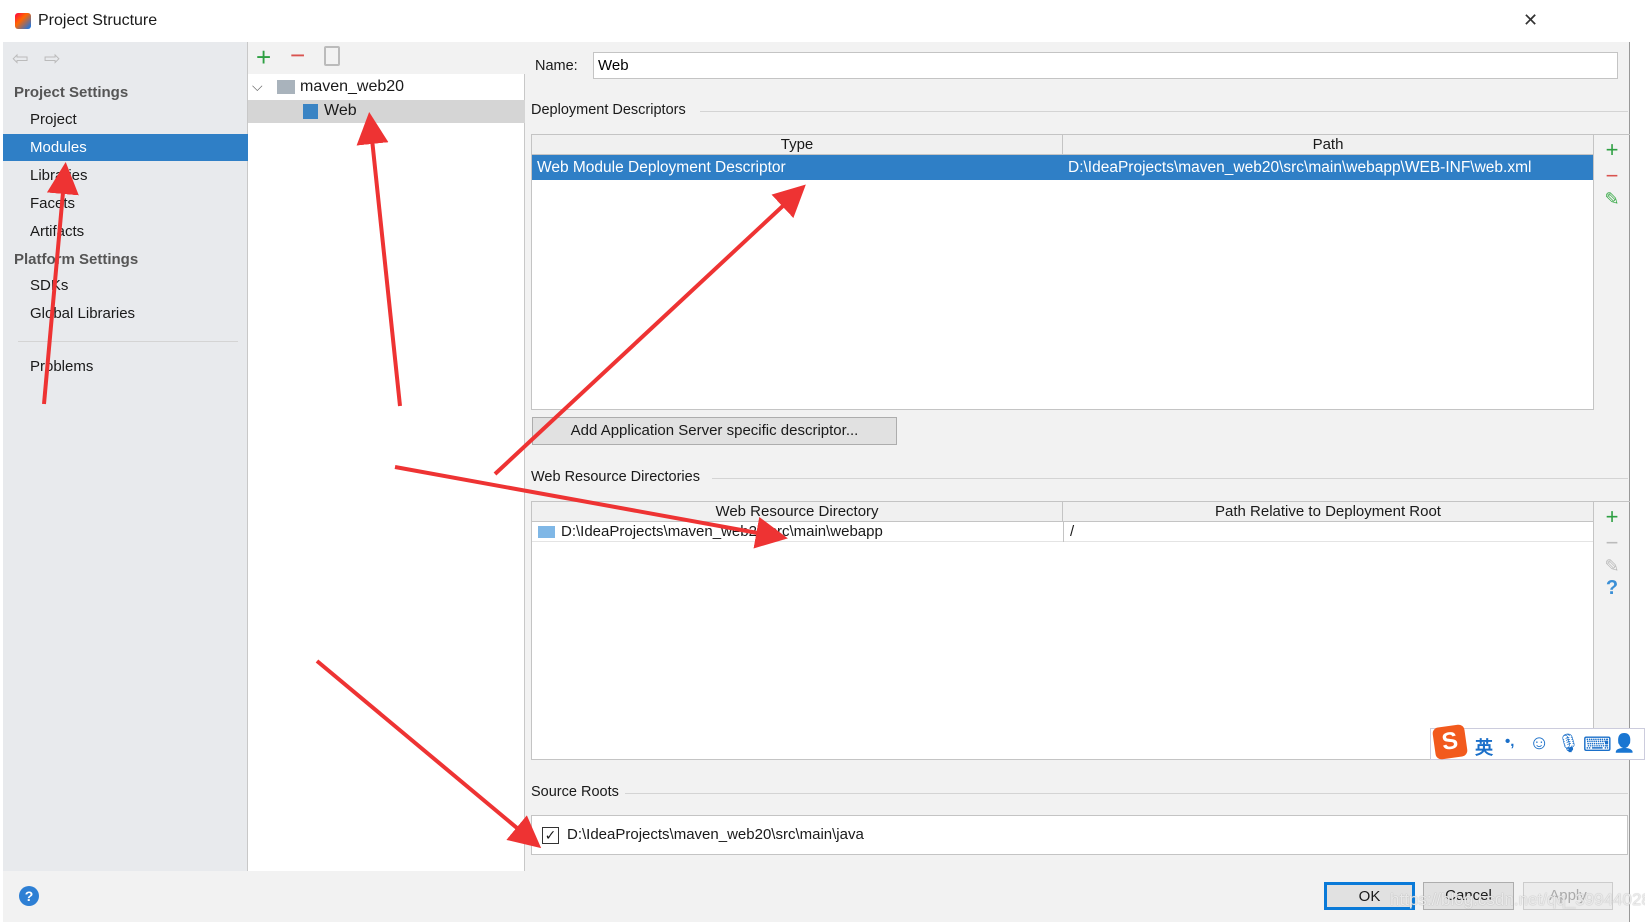  Describe the element at coordinates (60, 283) in the screenshot. I see `arrow-to-modules` at that location.